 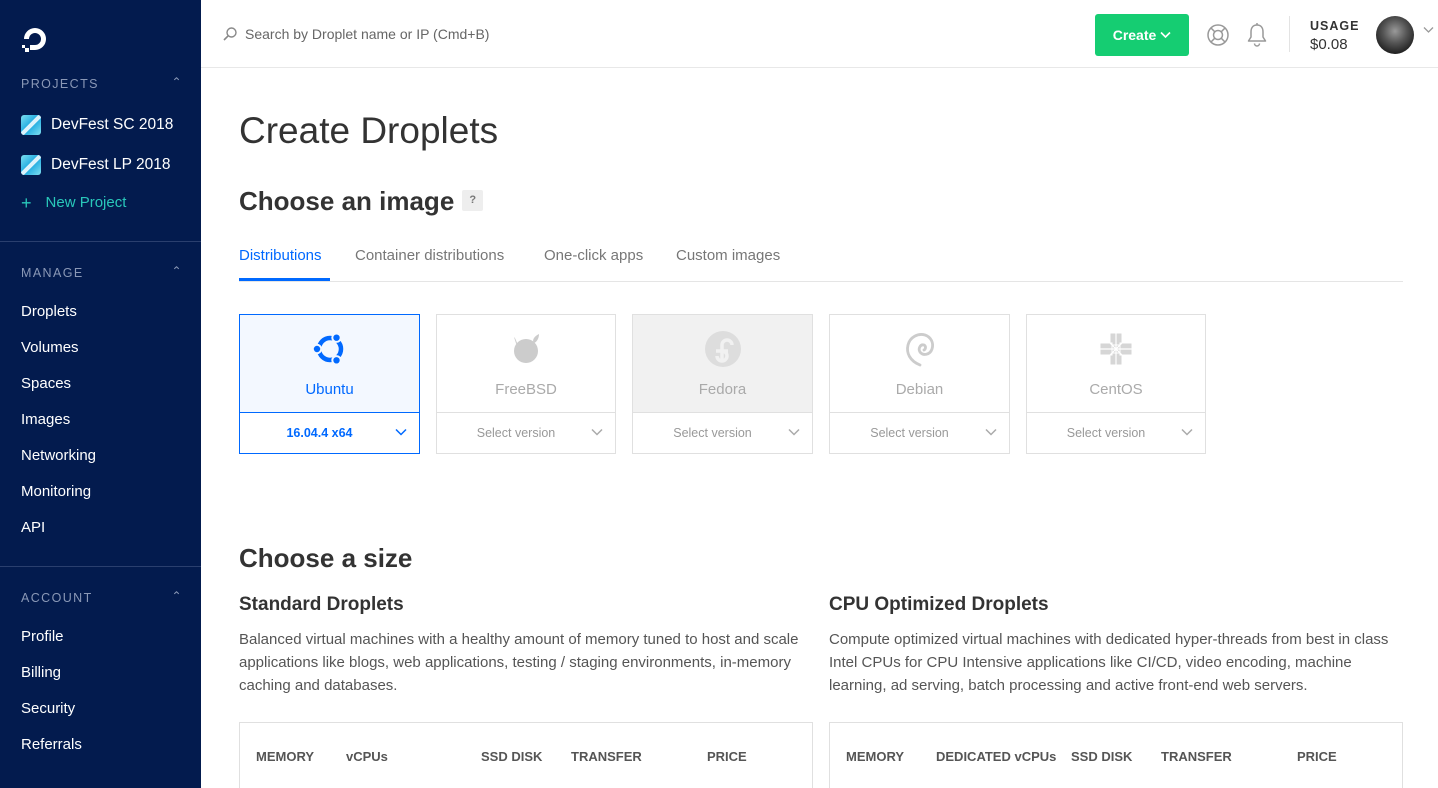 What do you see at coordinates (326, 558) in the screenshot?
I see `choose-size-heading: Choose a size` at bounding box center [326, 558].